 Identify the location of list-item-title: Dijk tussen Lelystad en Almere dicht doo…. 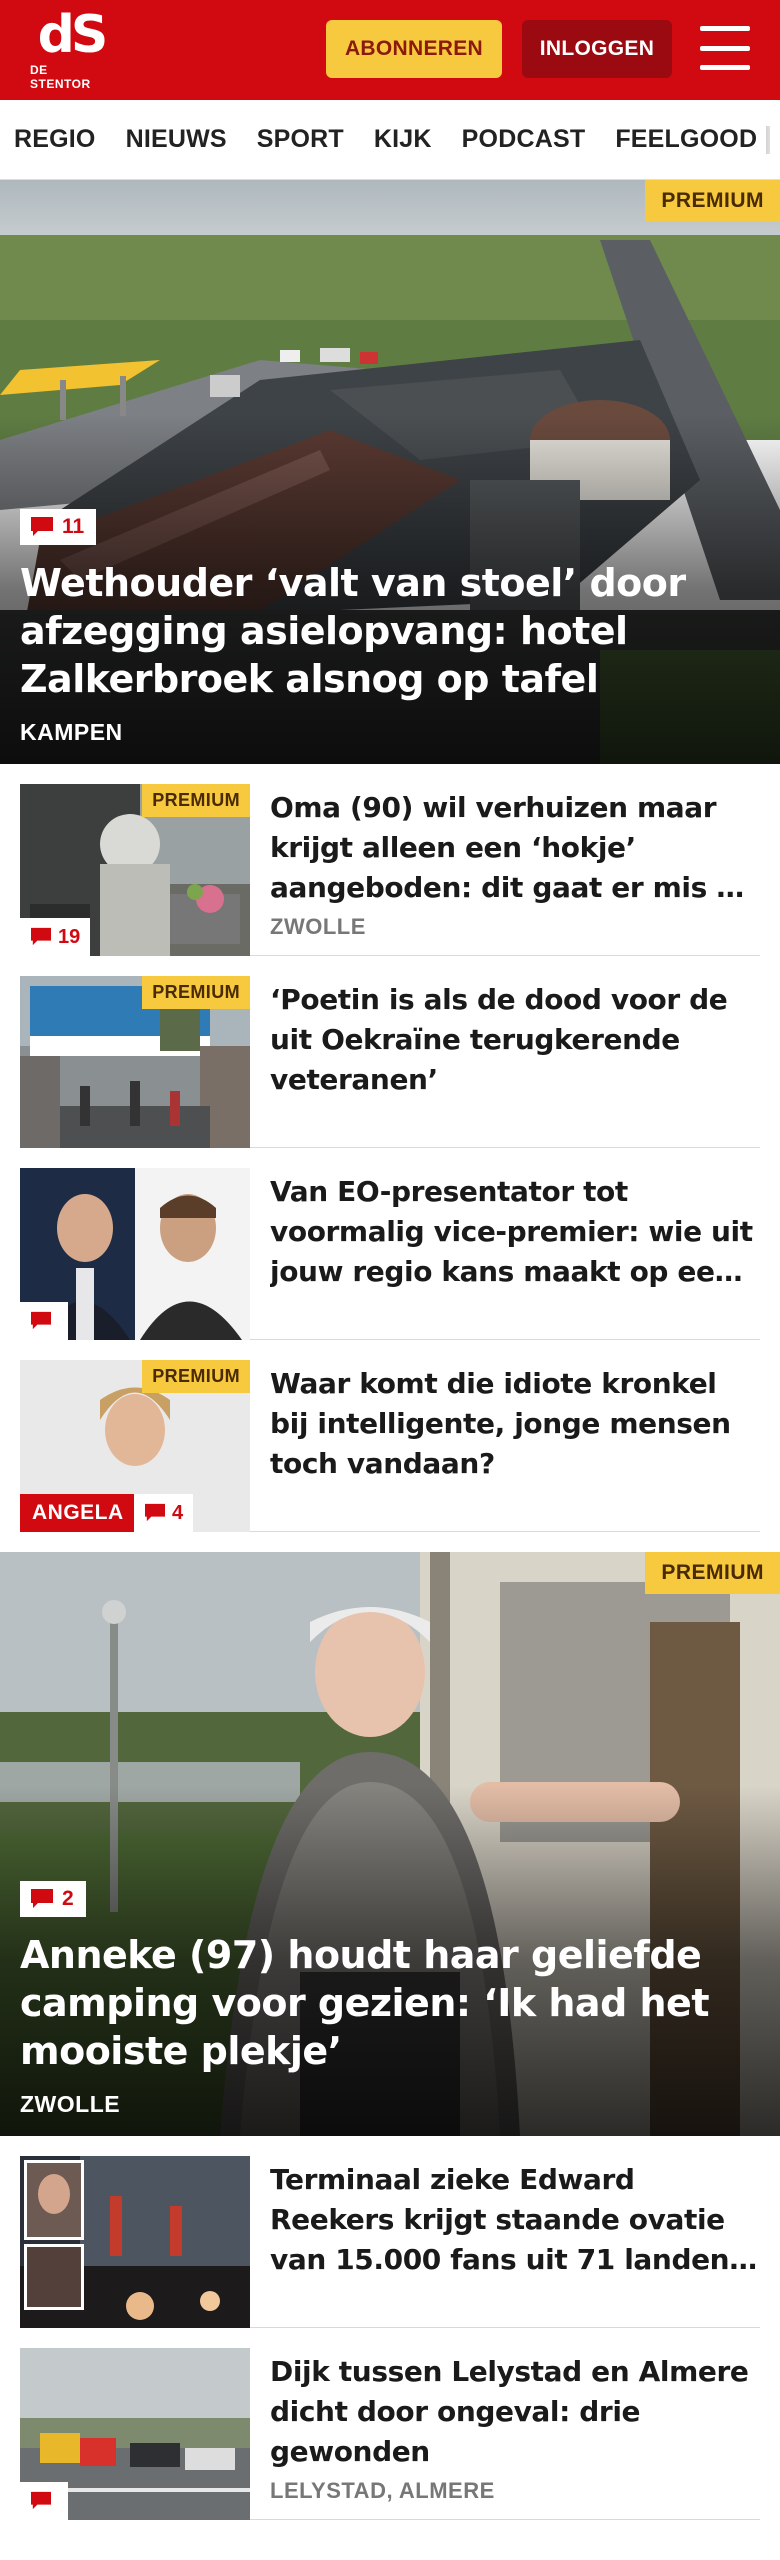
(515, 2412).